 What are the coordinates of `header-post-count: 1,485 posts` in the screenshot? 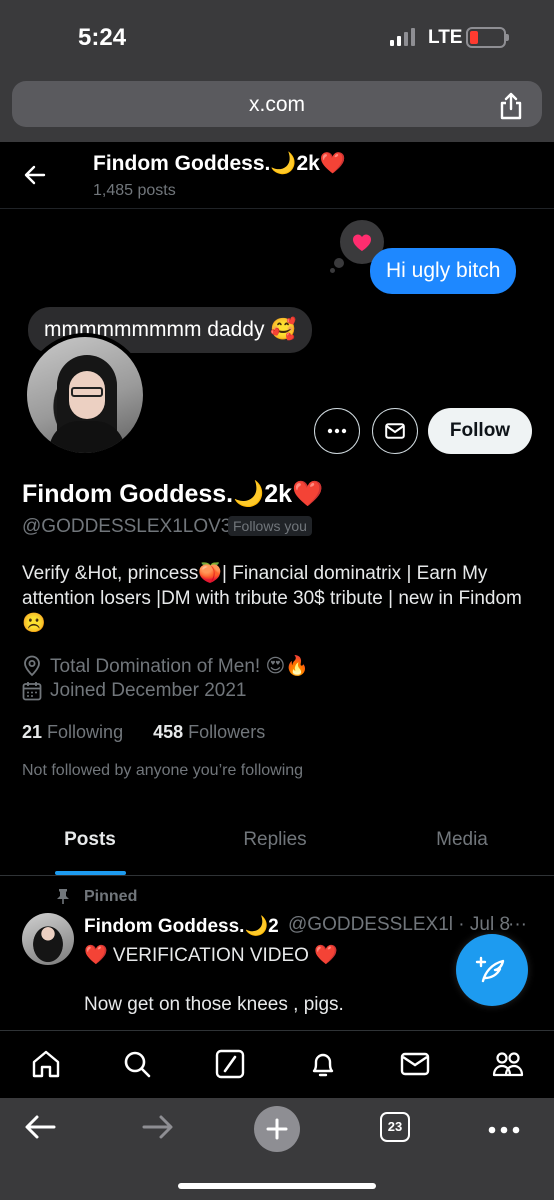 It's located at (134, 190).